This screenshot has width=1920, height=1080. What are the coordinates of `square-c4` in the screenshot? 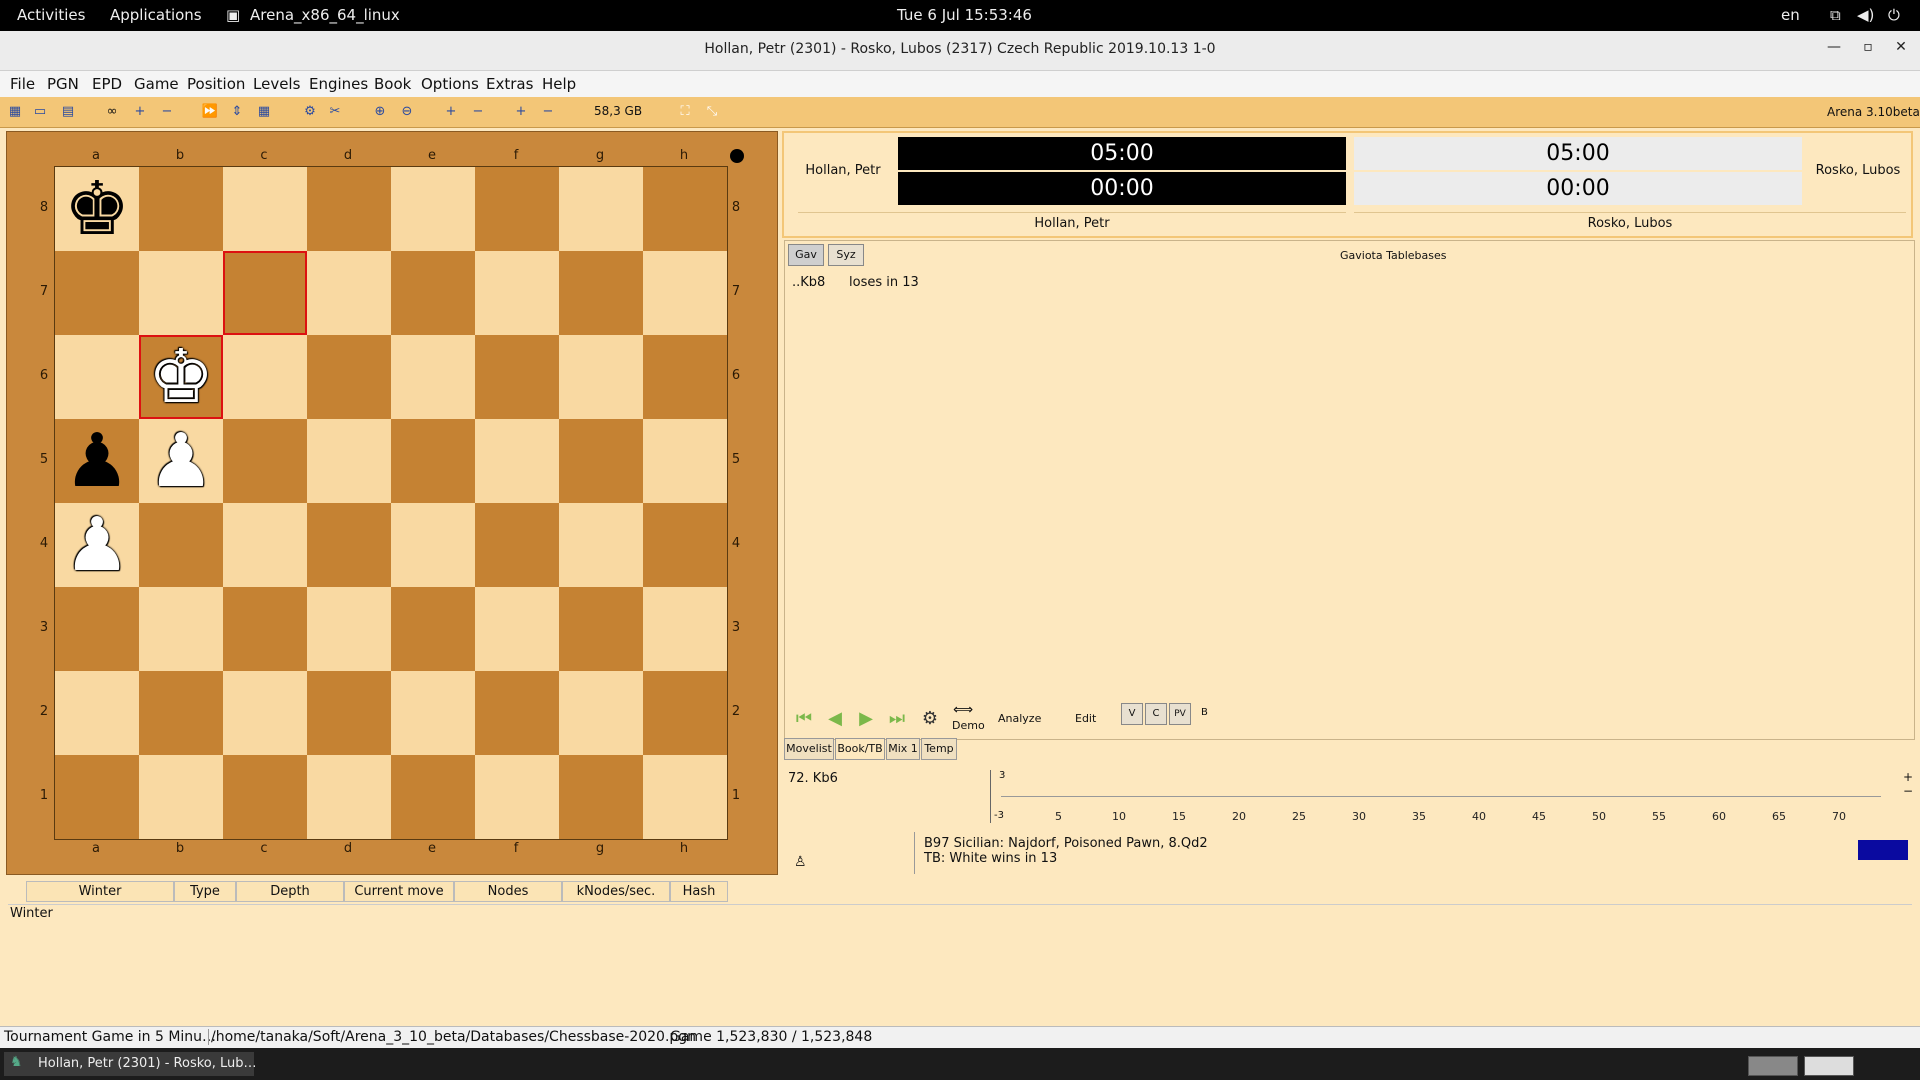 It's located at (265, 545).